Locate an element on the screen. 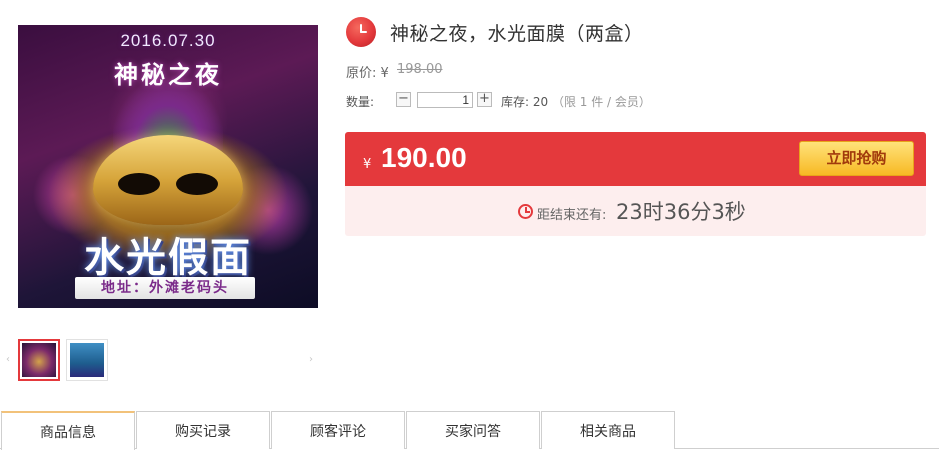 Image resolution: width=939 pixels, height=460 pixels. price-bar: ¥ 190.00 立即抢购 is located at coordinates (635, 159).